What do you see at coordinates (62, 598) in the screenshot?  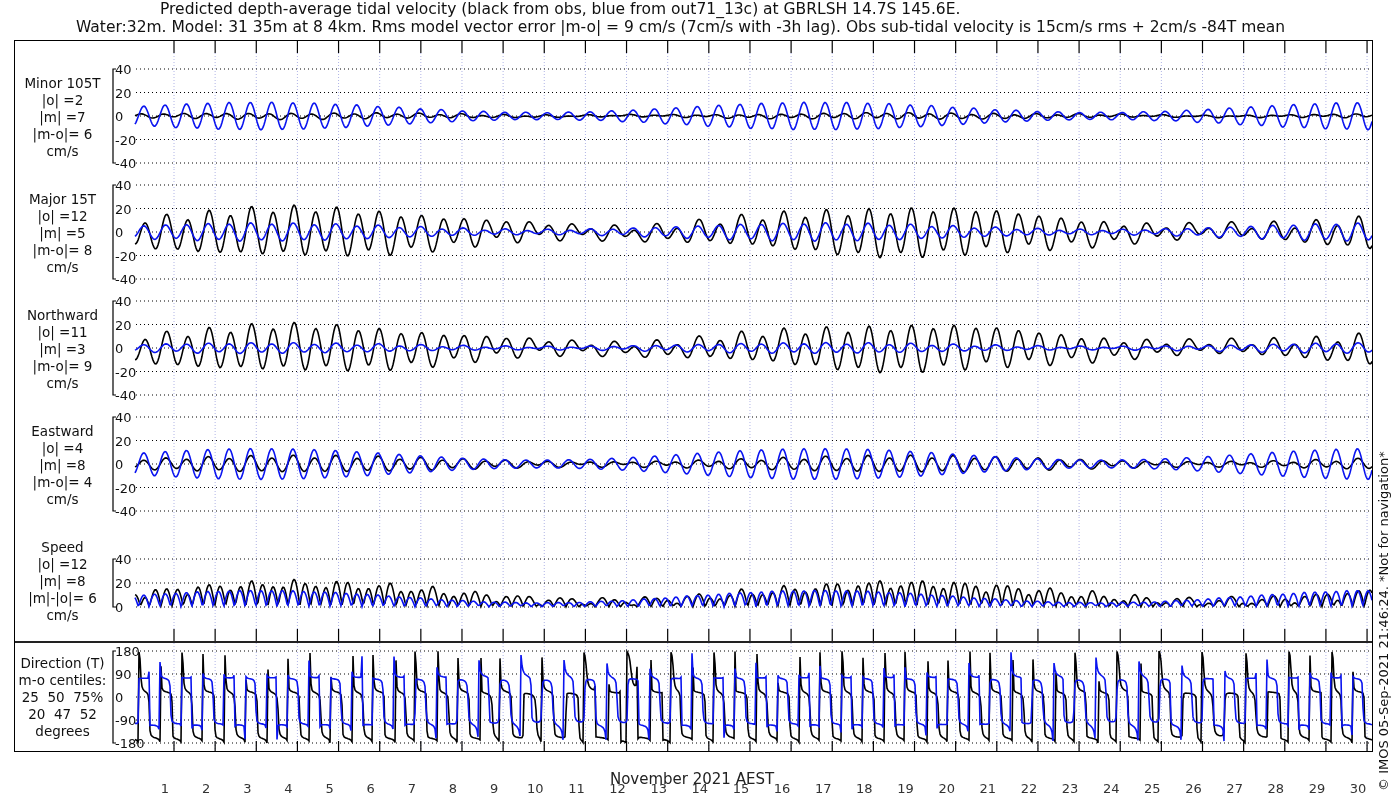 I see `panel-label-line: |m|-|o|= 6` at bounding box center [62, 598].